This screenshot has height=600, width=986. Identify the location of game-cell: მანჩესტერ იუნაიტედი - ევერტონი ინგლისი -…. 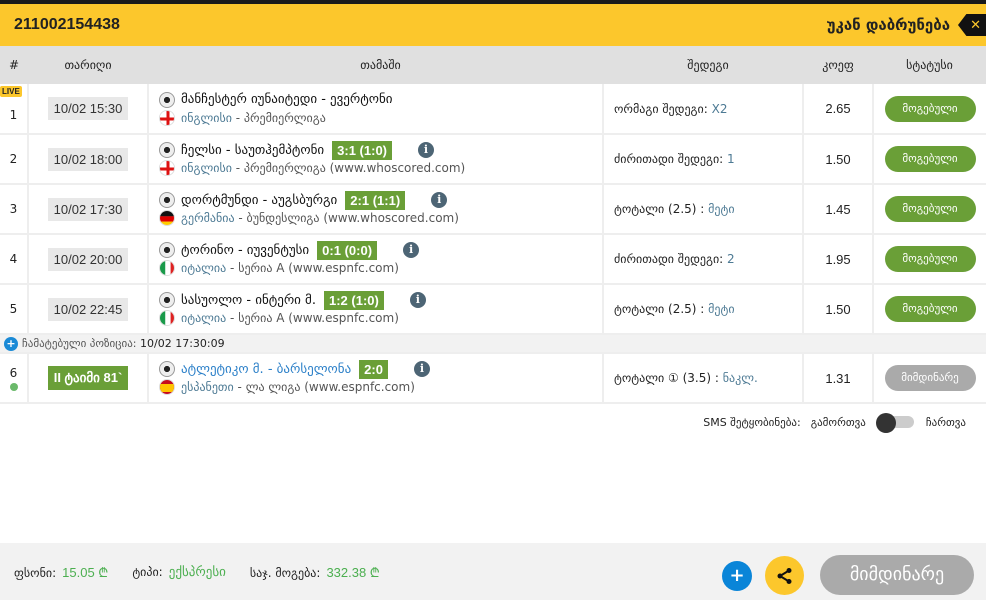
(376, 109).